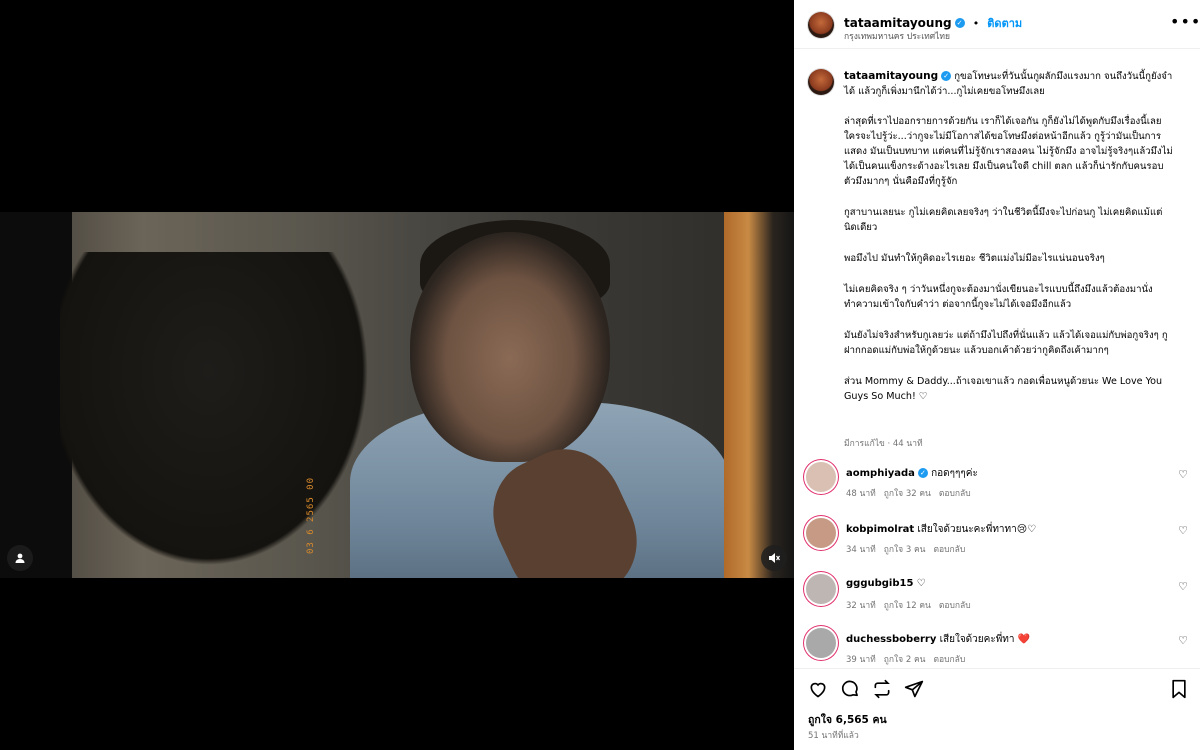  I want to click on comment-body: กอดๆๆๆค่ะ, so click(954, 473).